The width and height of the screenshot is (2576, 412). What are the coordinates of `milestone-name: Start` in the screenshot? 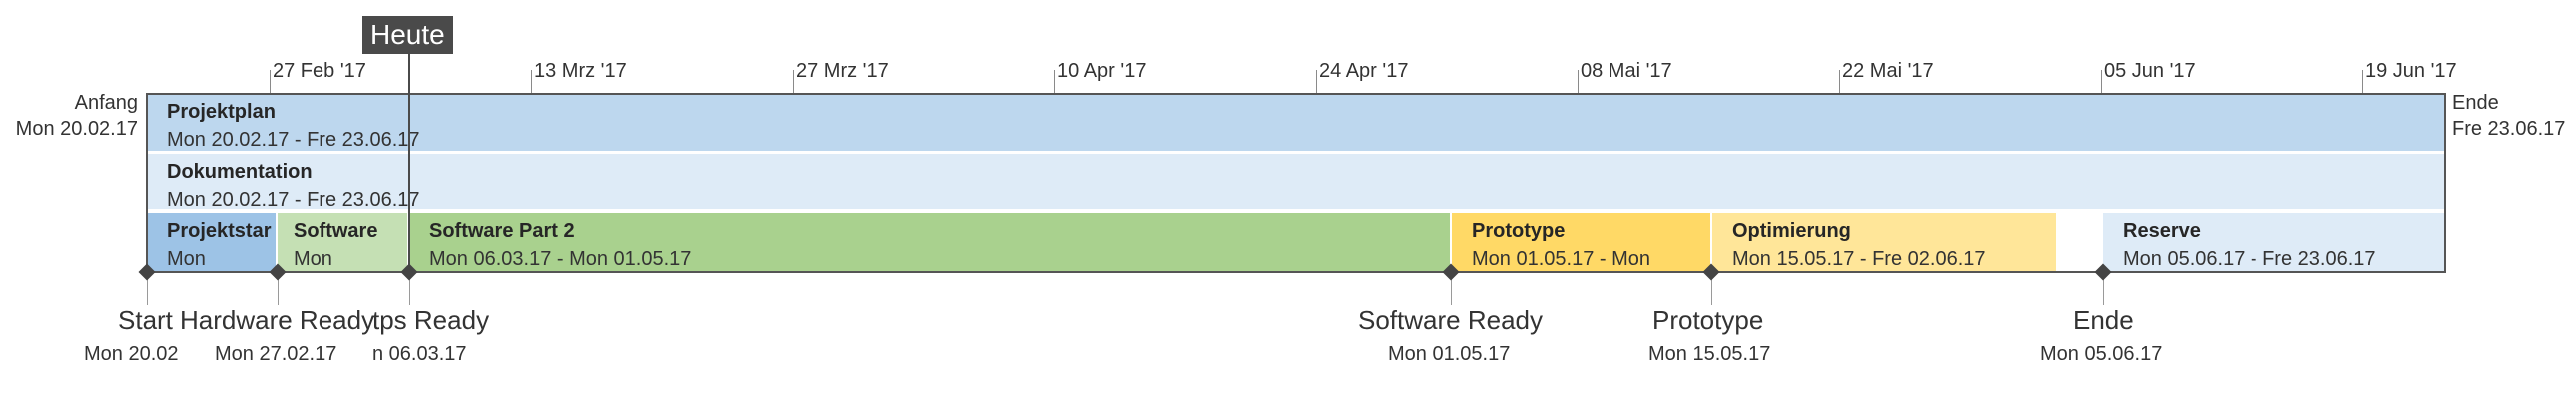 It's located at (145, 320).